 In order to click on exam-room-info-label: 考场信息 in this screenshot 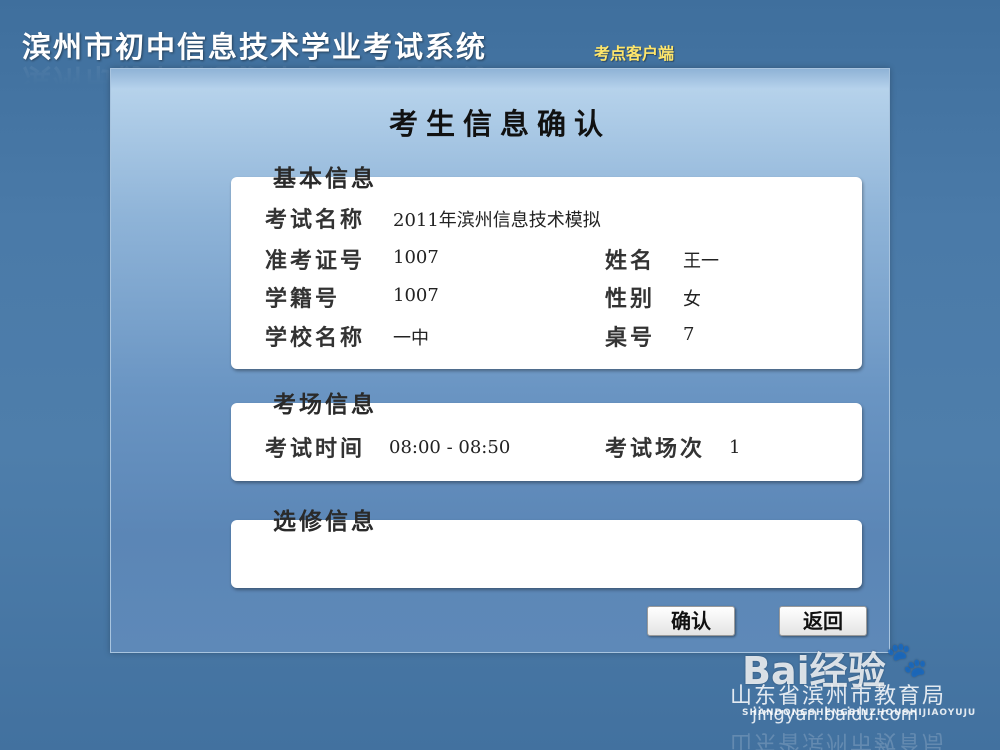, I will do `click(325, 405)`.